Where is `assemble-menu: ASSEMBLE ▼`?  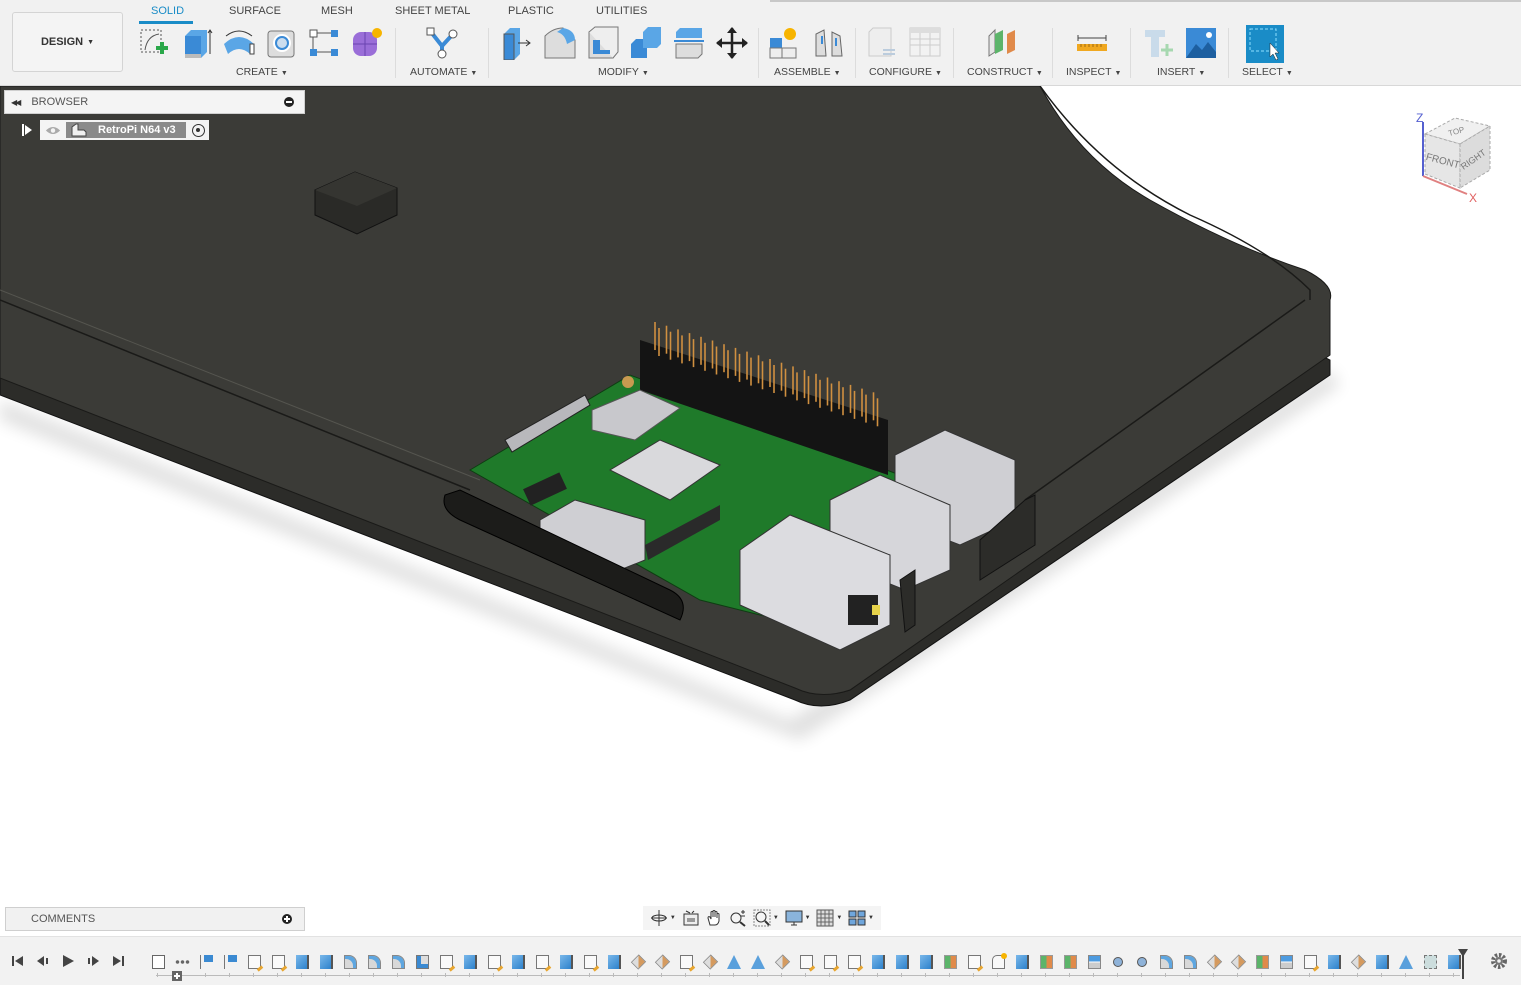
assemble-menu: ASSEMBLE ▼ is located at coordinates (807, 72).